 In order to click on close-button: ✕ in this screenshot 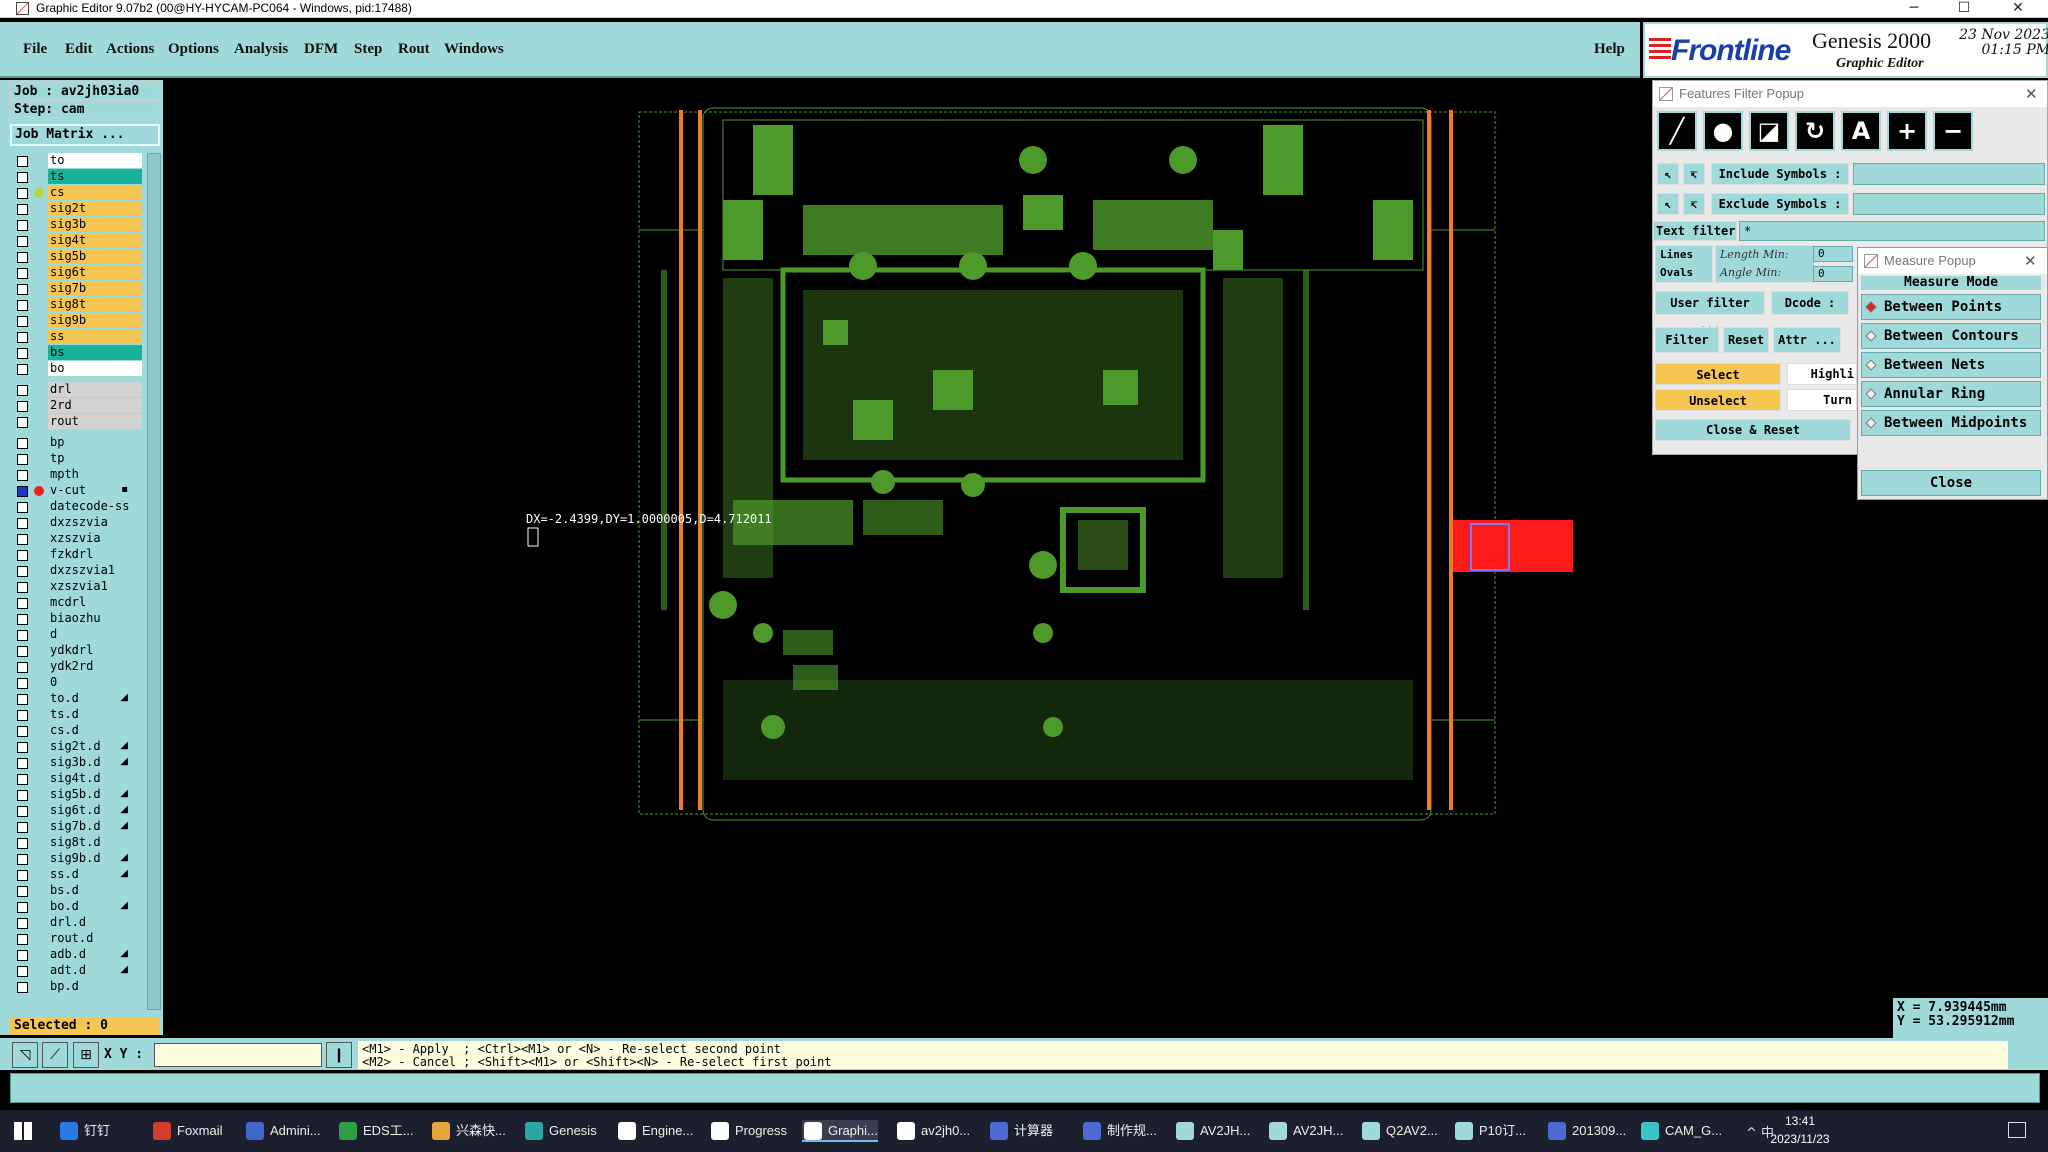, I will do `click(2018, 9)`.